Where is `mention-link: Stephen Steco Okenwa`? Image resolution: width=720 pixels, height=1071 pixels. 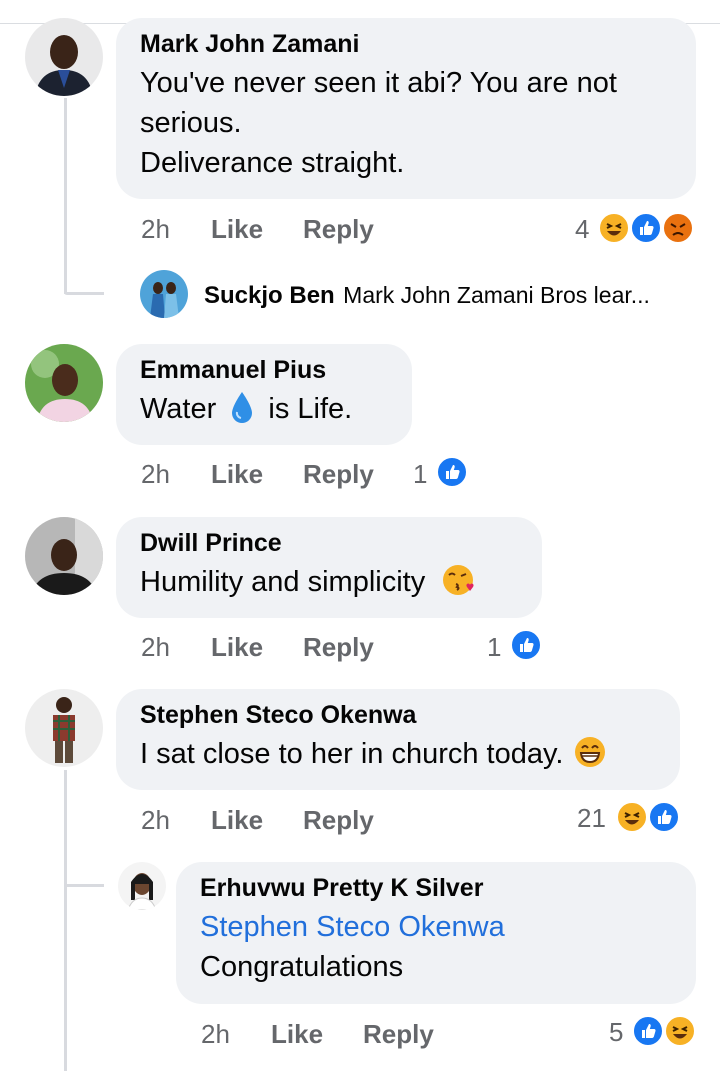
mention-link: Stephen Steco Okenwa is located at coordinates (436, 927).